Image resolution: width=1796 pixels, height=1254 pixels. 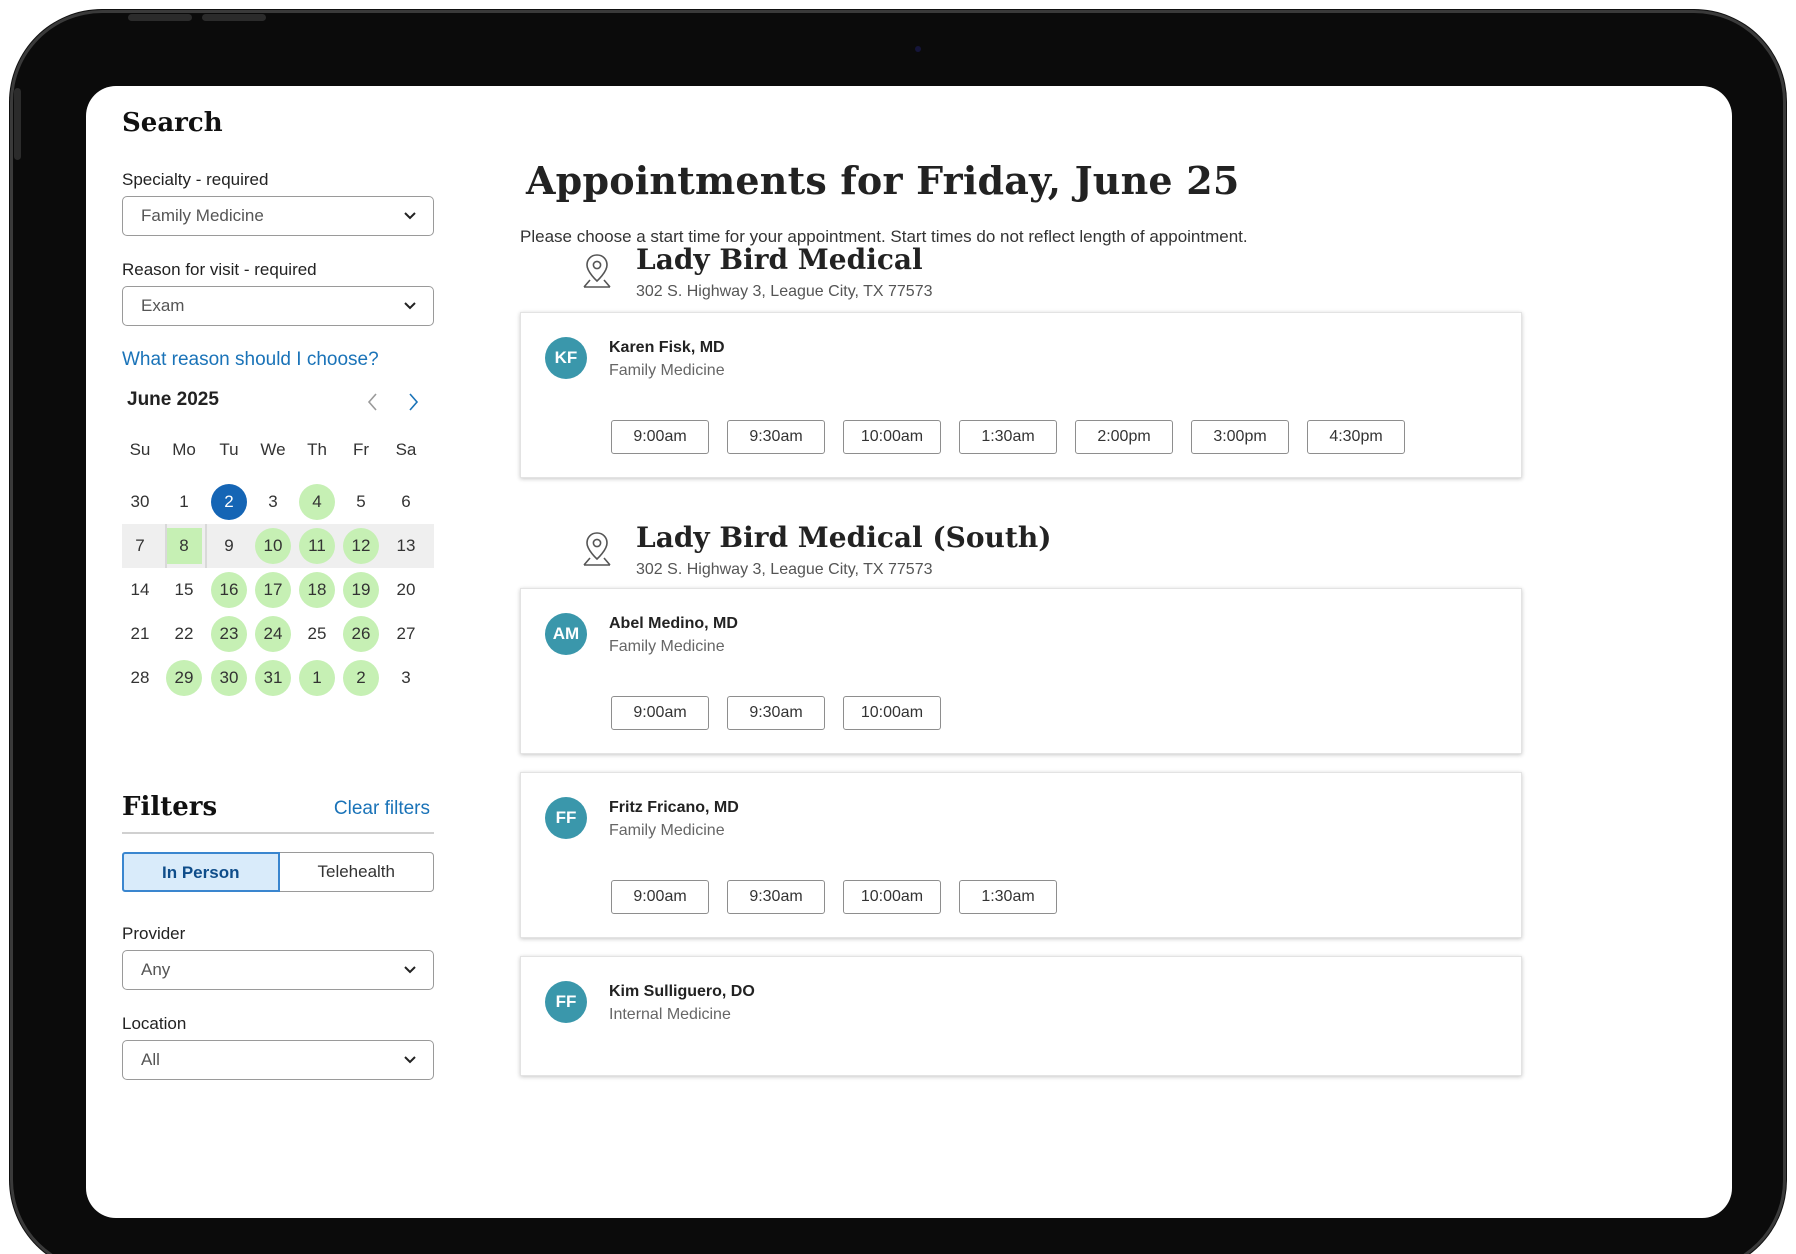 I want to click on chevron-left-icon, so click(x=373, y=402).